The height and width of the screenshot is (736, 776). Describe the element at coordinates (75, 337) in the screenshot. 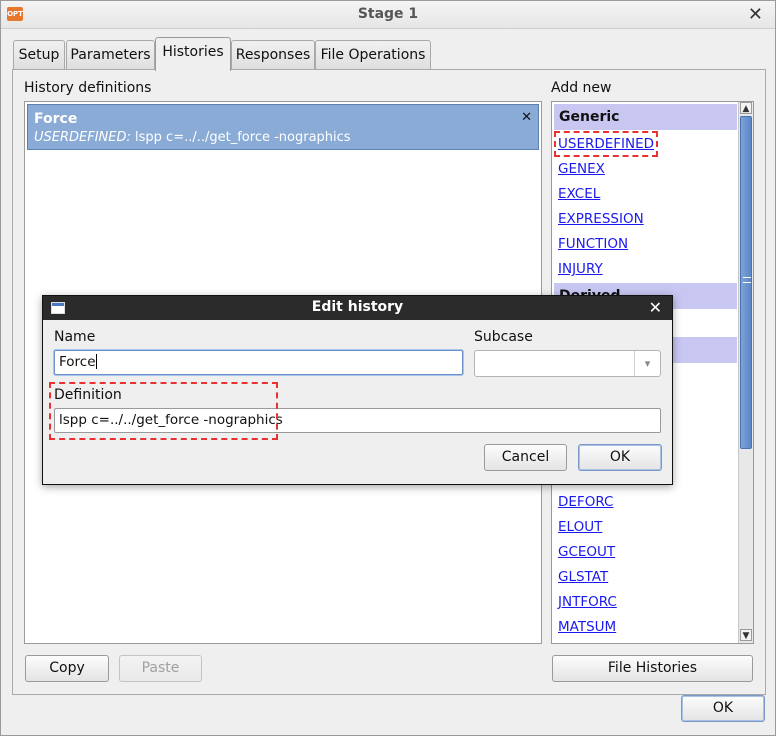

I see `name-label: Name` at that location.